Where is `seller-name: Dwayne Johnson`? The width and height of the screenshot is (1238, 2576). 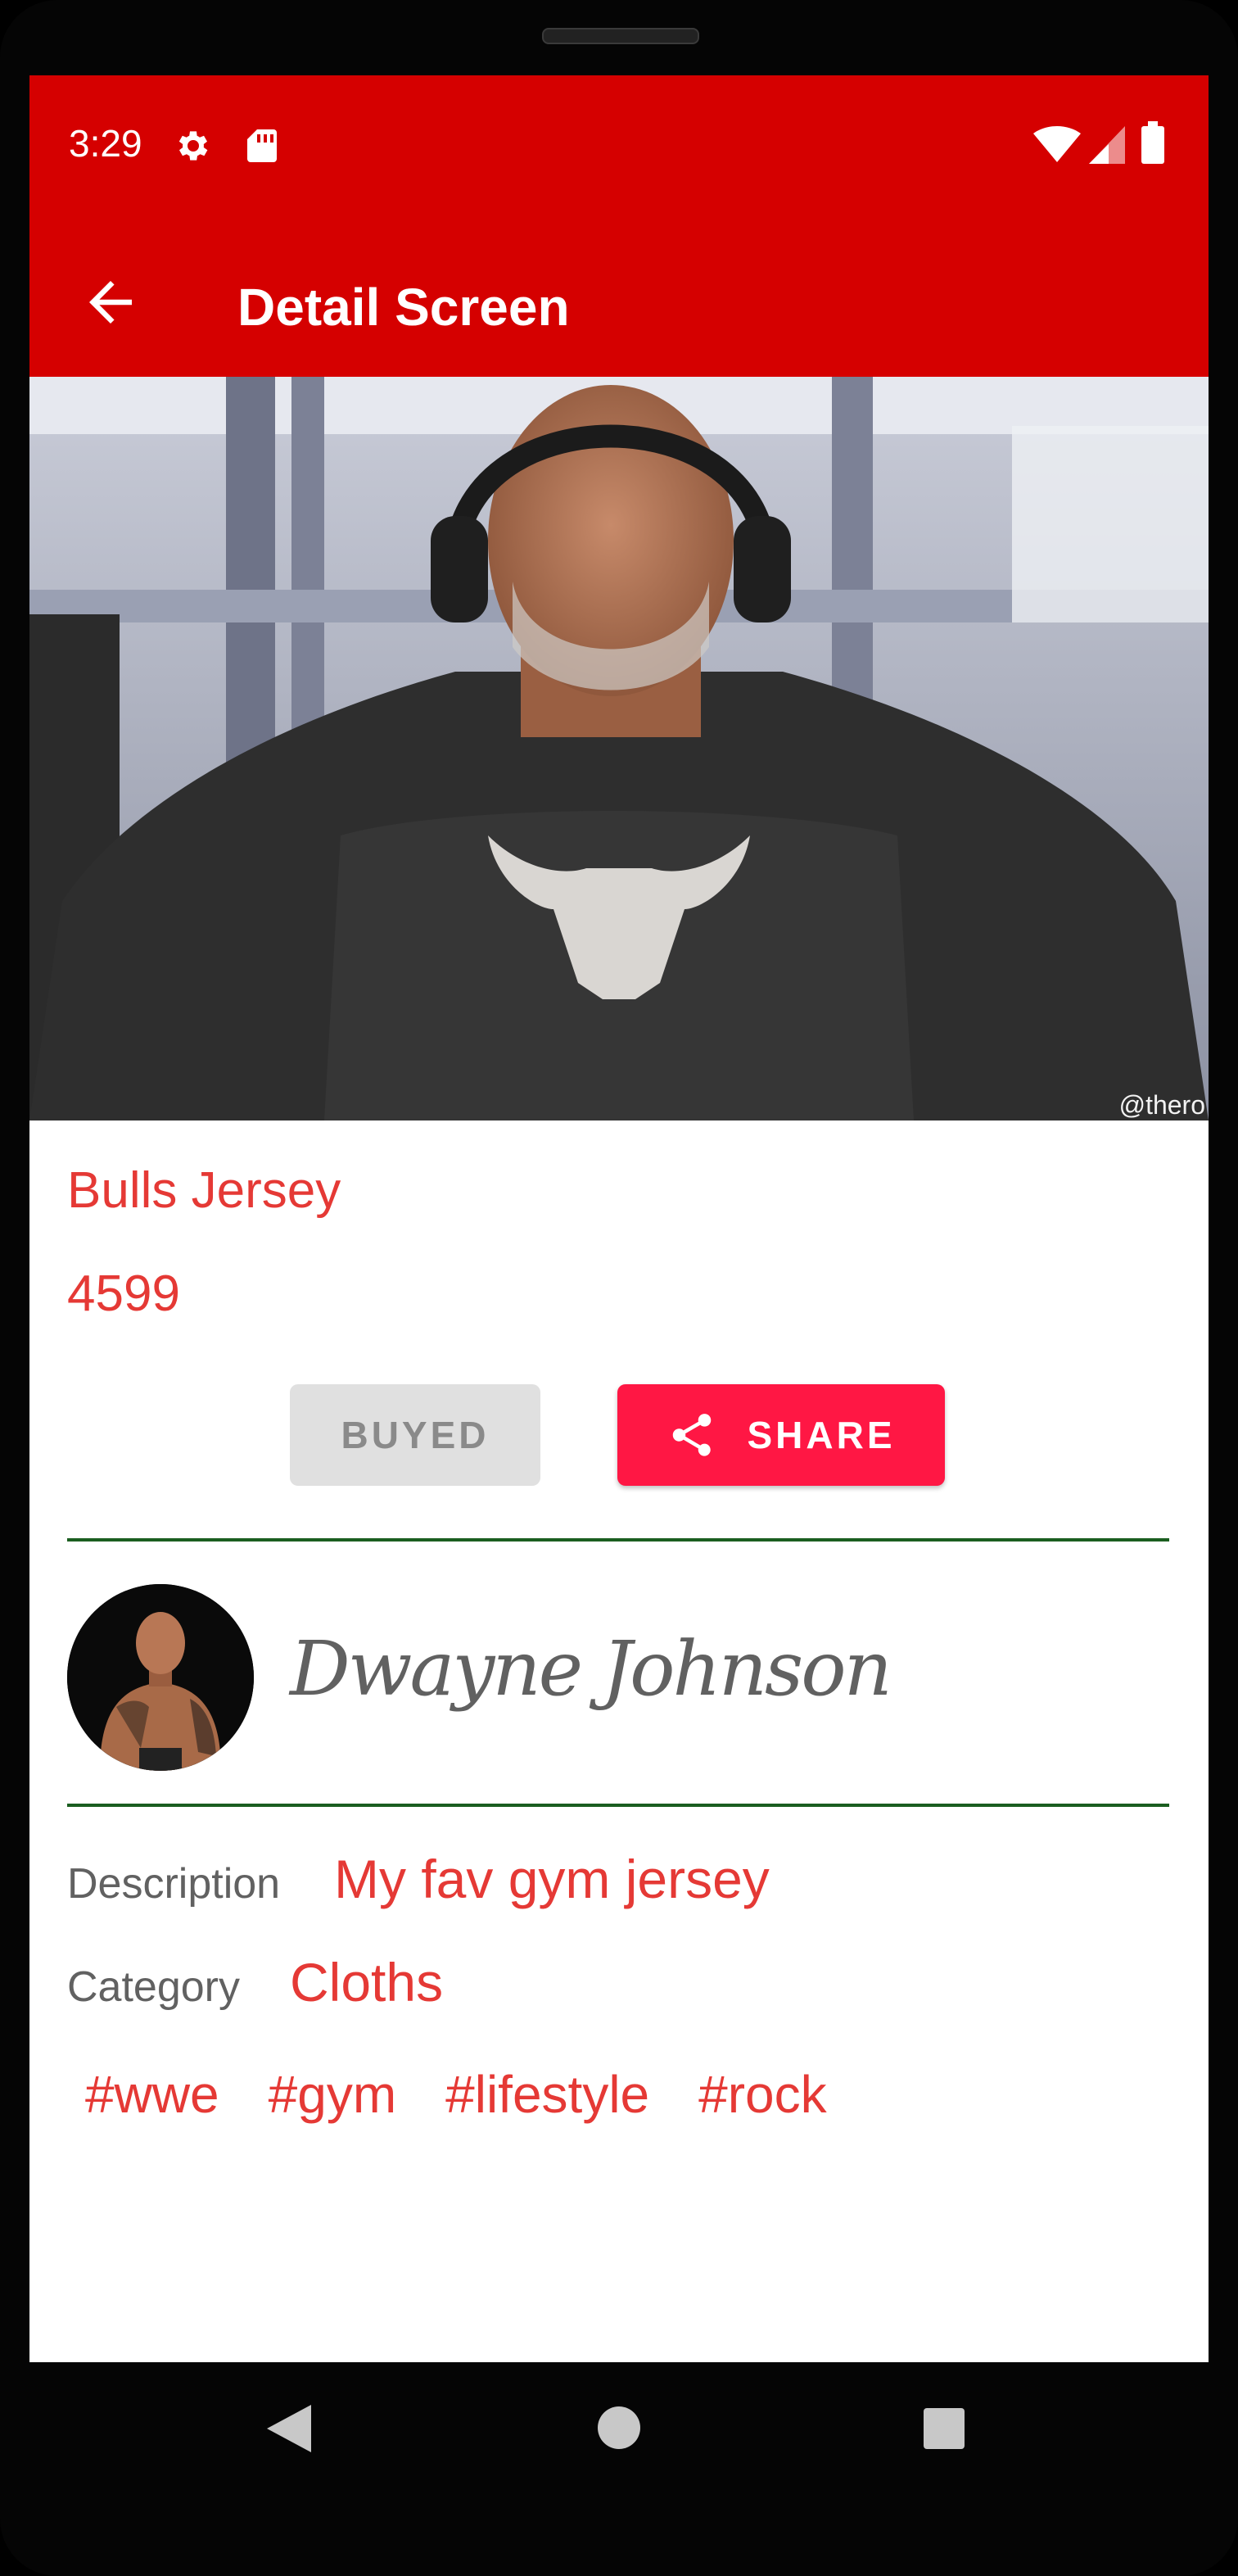
seller-name: Dwayne Johnson is located at coordinates (591, 1669).